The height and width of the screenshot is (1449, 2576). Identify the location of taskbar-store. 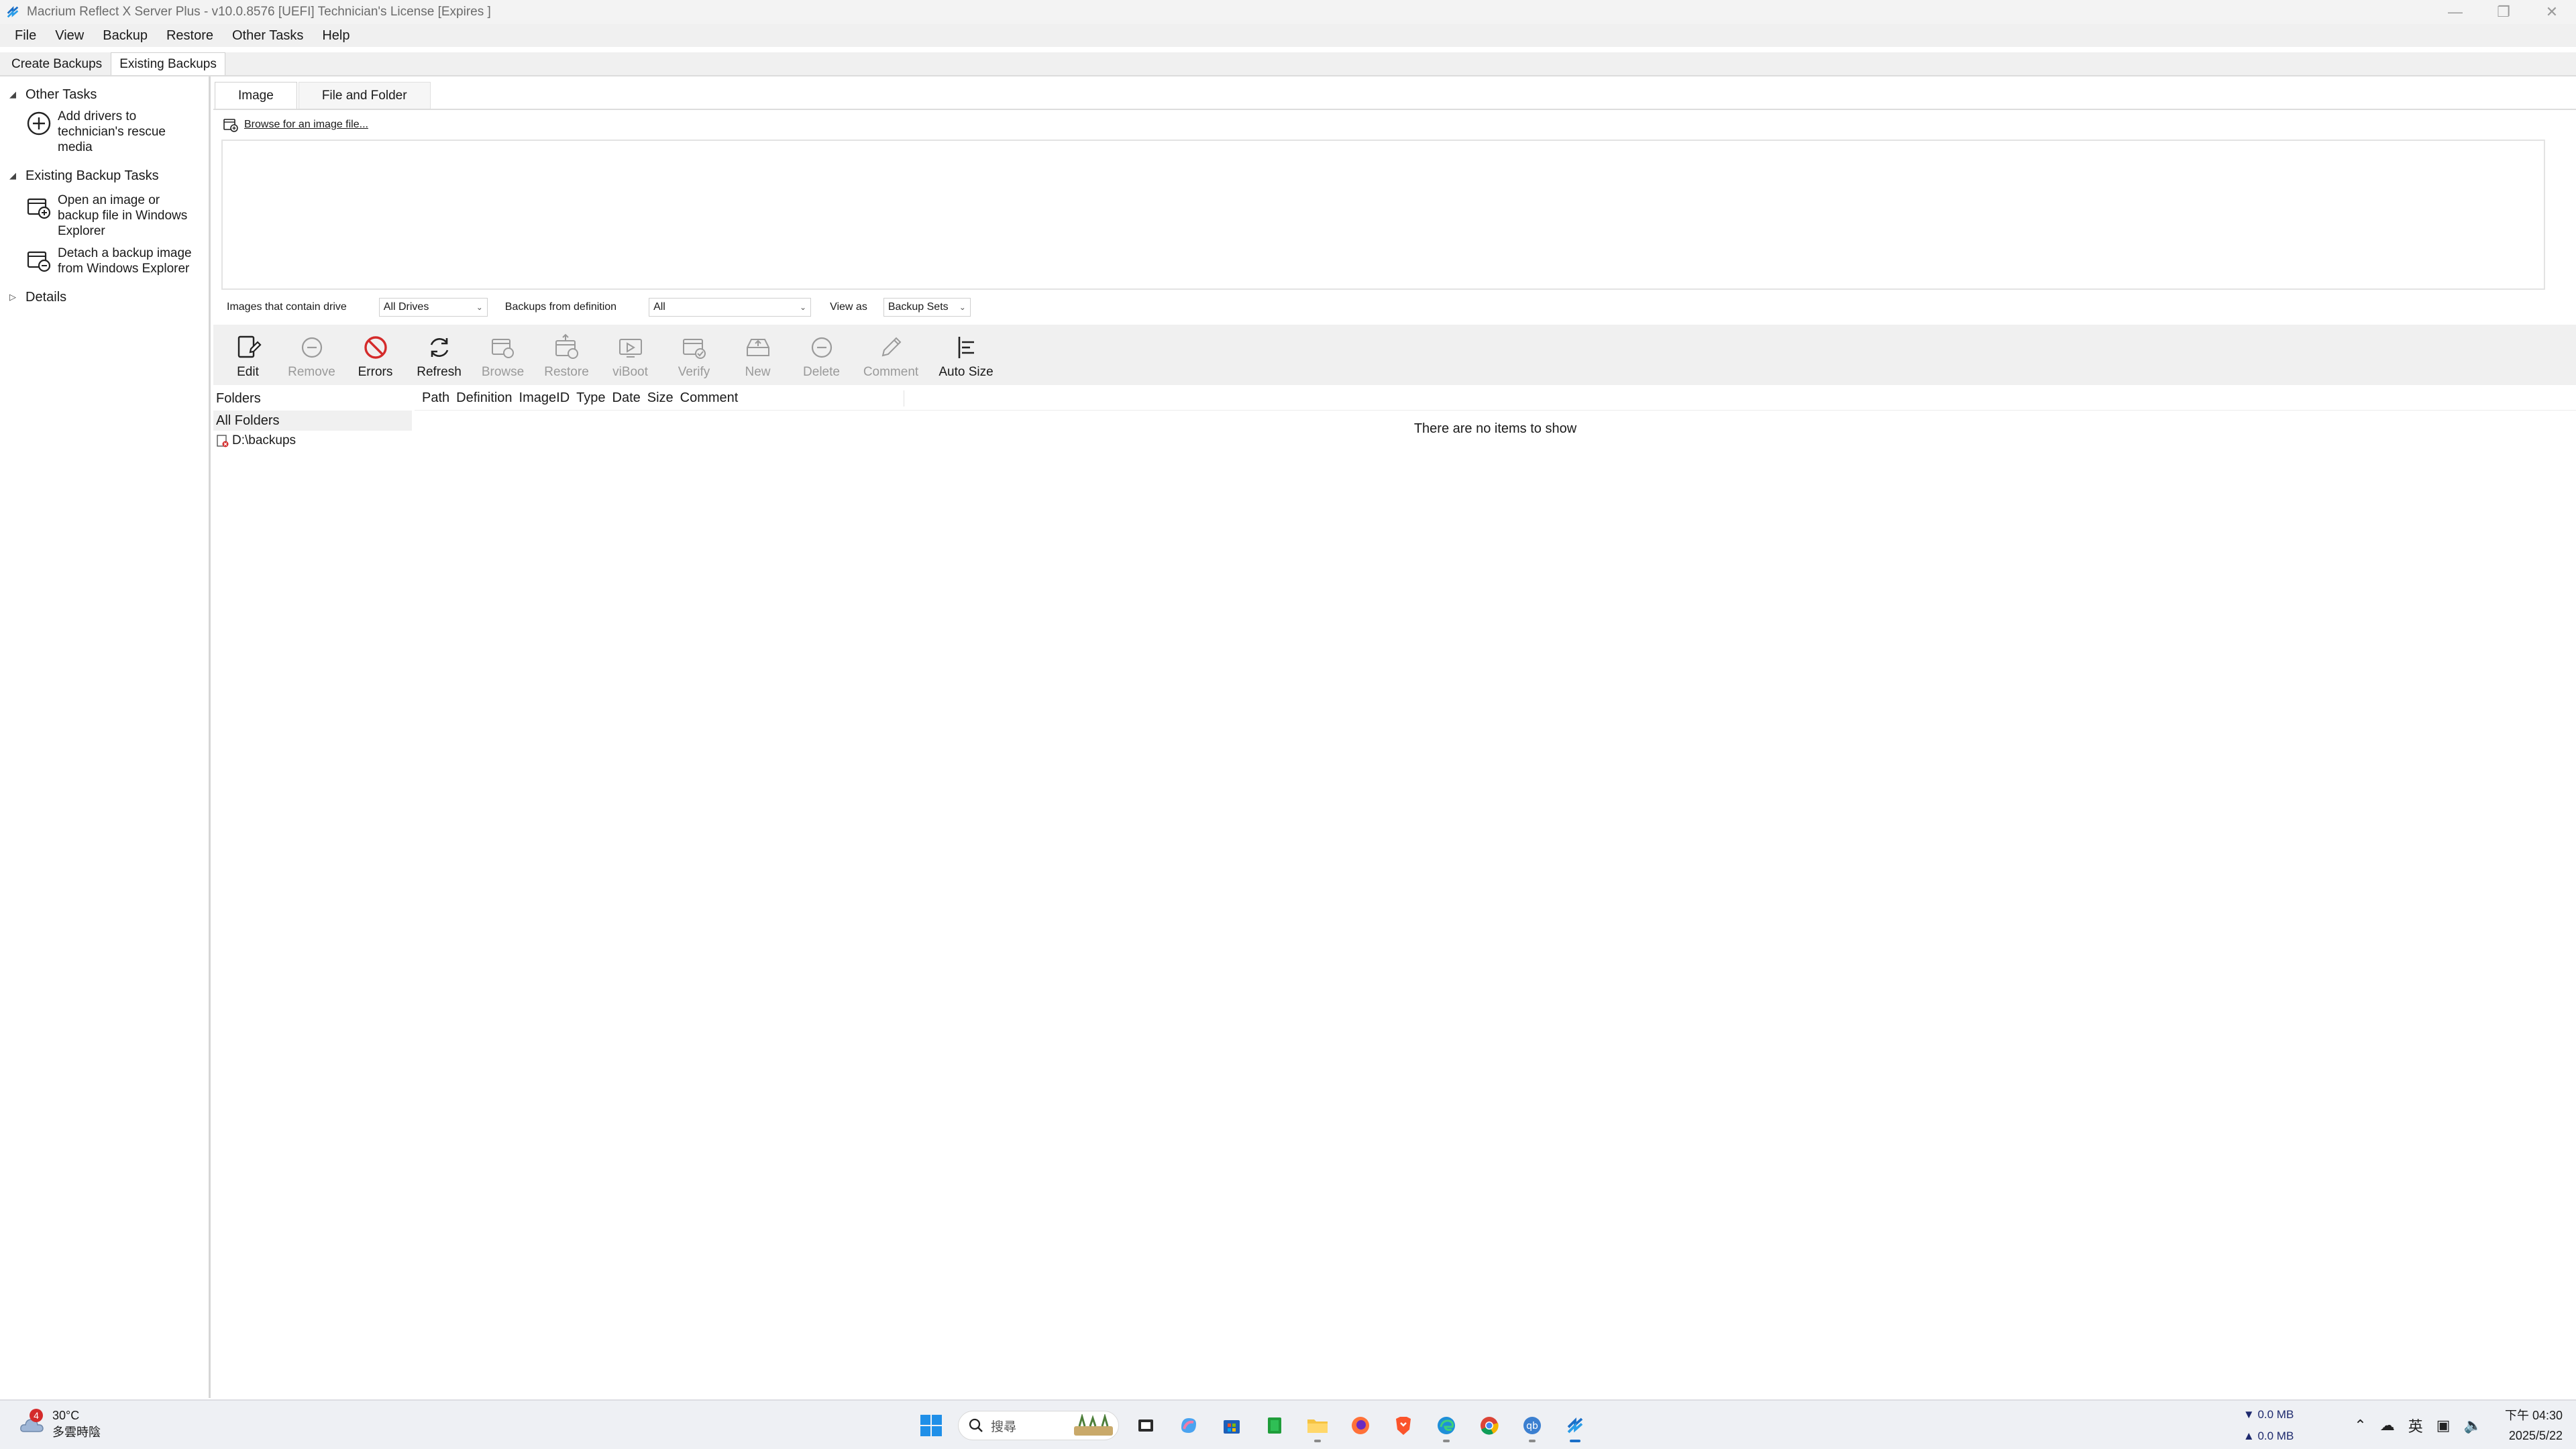
(1232, 1425).